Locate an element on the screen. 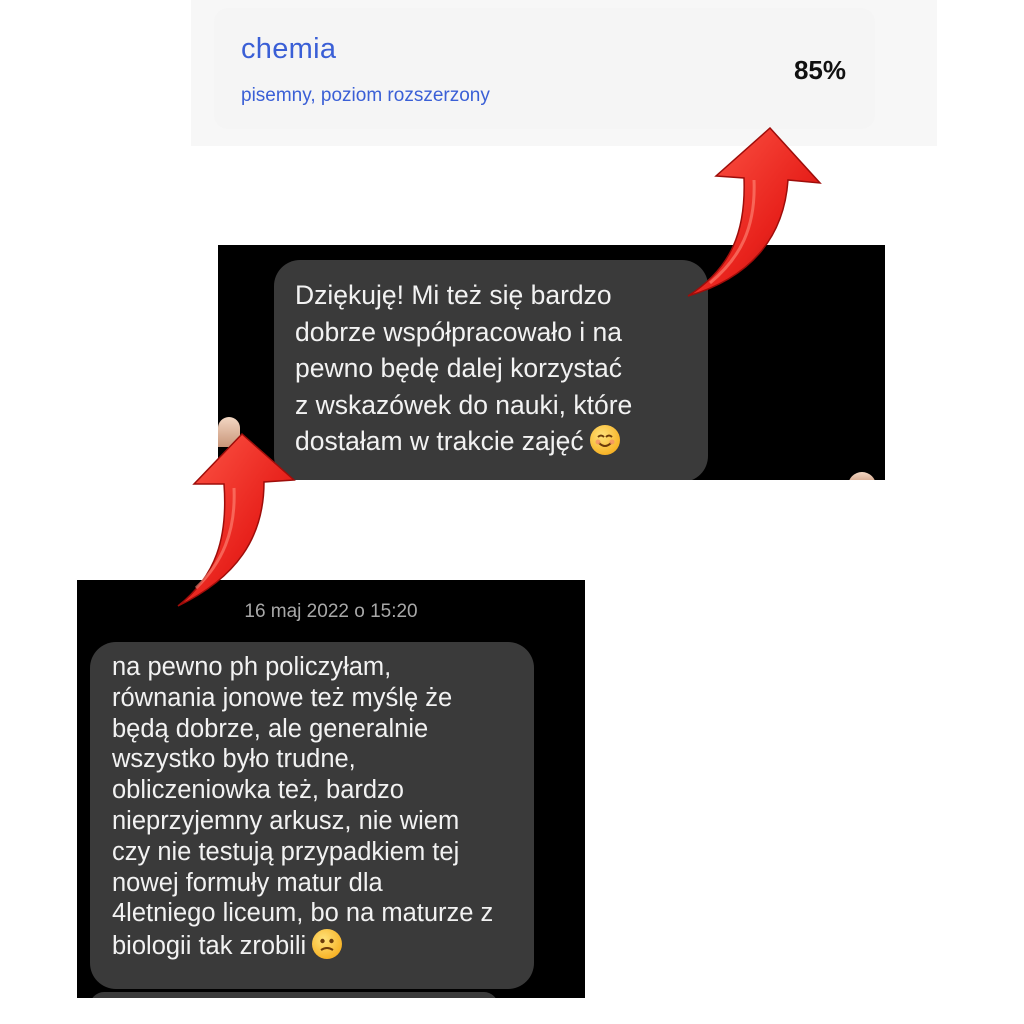  message-line-last: biologii tak zrobili is located at coordinates (314, 945).